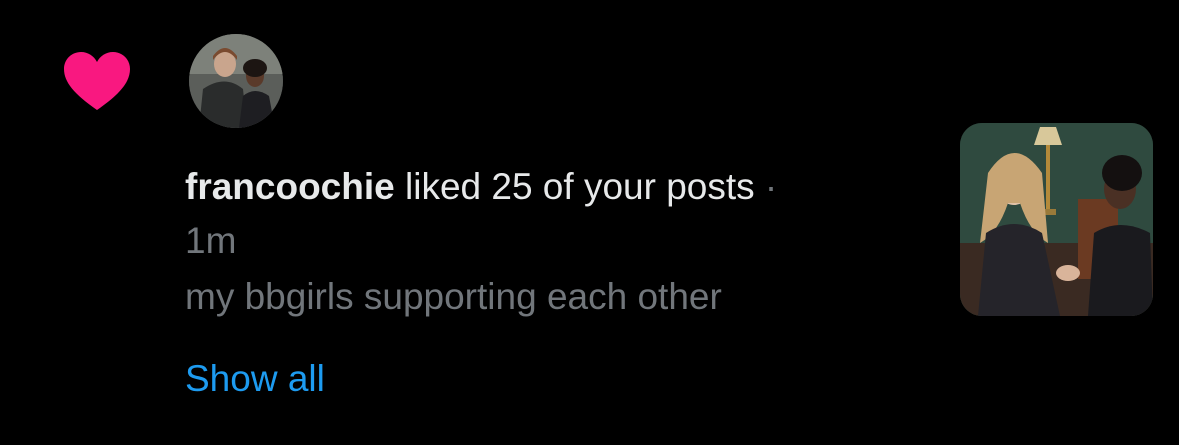 Image resolution: width=1179 pixels, height=445 pixels. What do you see at coordinates (236, 81) in the screenshot?
I see `avatar` at bounding box center [236, 81].